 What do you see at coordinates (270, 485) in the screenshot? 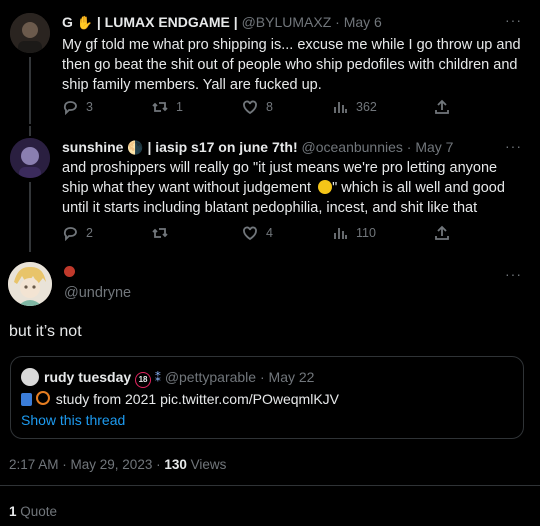
I see `divider` at bounding box center [270, 485].